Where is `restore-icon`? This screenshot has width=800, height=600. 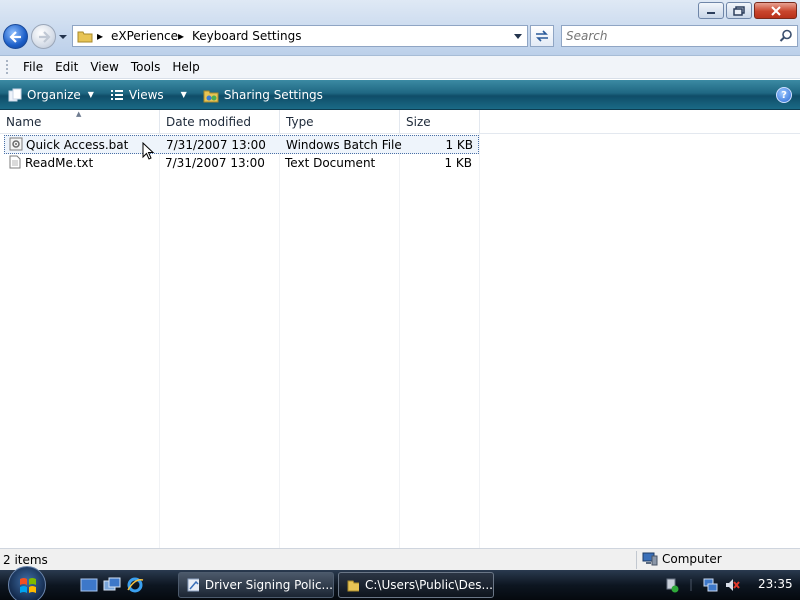 restore-icon is located at coordinates (739, 10).